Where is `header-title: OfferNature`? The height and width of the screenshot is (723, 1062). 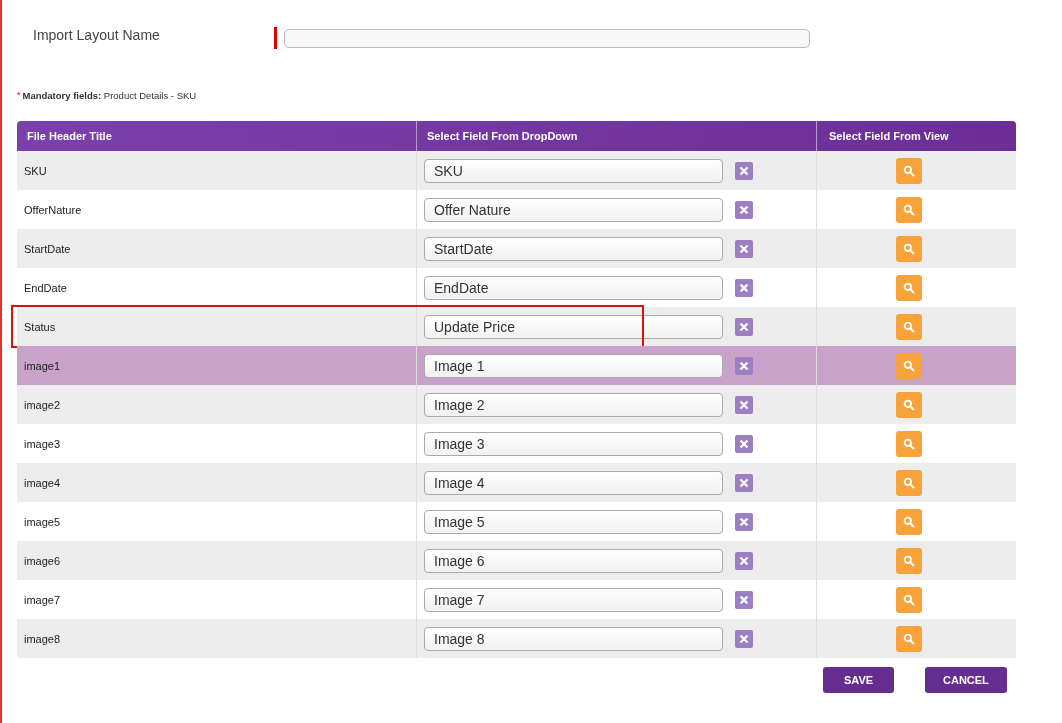
header-title: OfferNature is located at coordinates (53, 209).